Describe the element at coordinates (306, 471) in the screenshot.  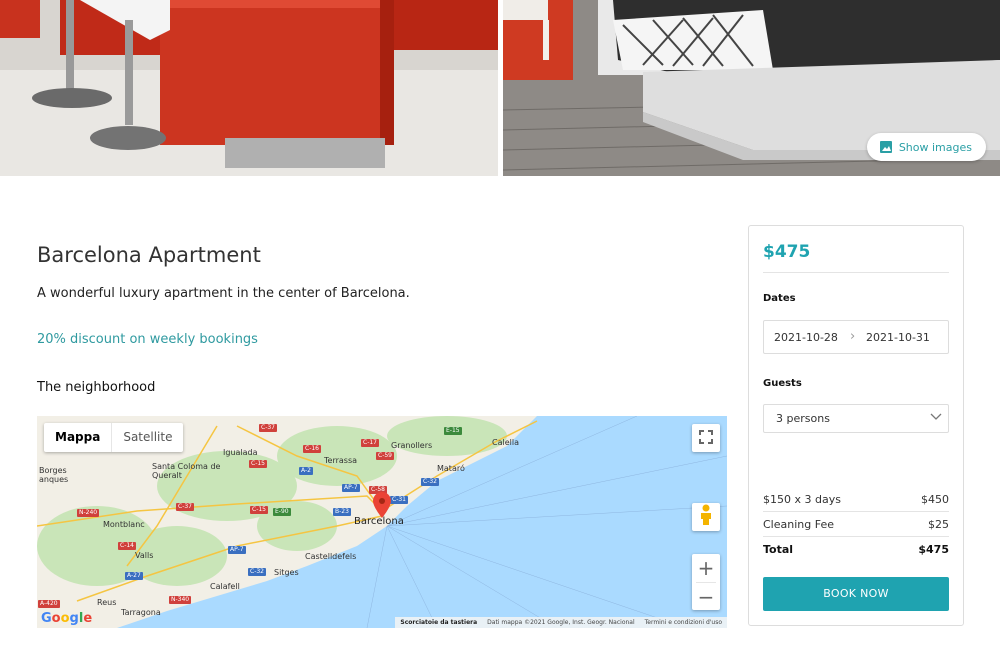
I see `road-shield: A-2` at that location.